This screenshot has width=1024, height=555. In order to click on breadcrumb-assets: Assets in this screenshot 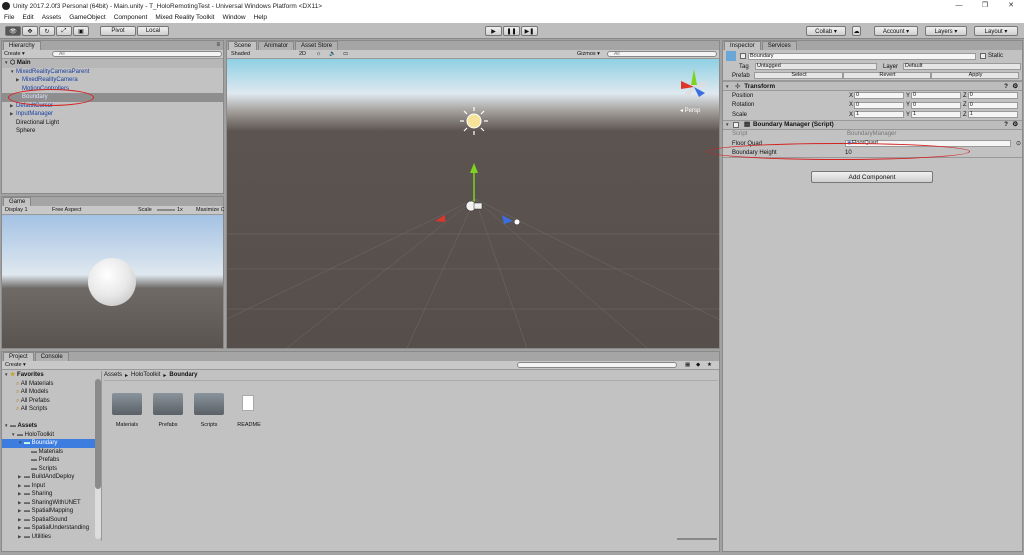, I will do `click(113, 375)`.